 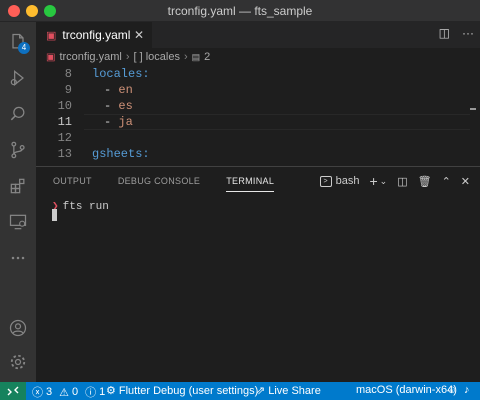 I want to click on tab-debug-console: DEBUG CONSOLE, so click(x=155, y=181).